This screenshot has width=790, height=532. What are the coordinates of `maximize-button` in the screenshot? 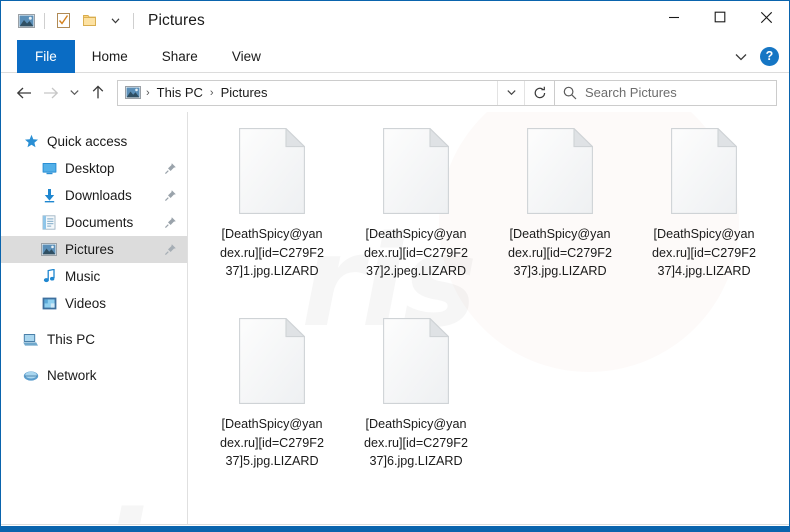 It's located at (720, 17).